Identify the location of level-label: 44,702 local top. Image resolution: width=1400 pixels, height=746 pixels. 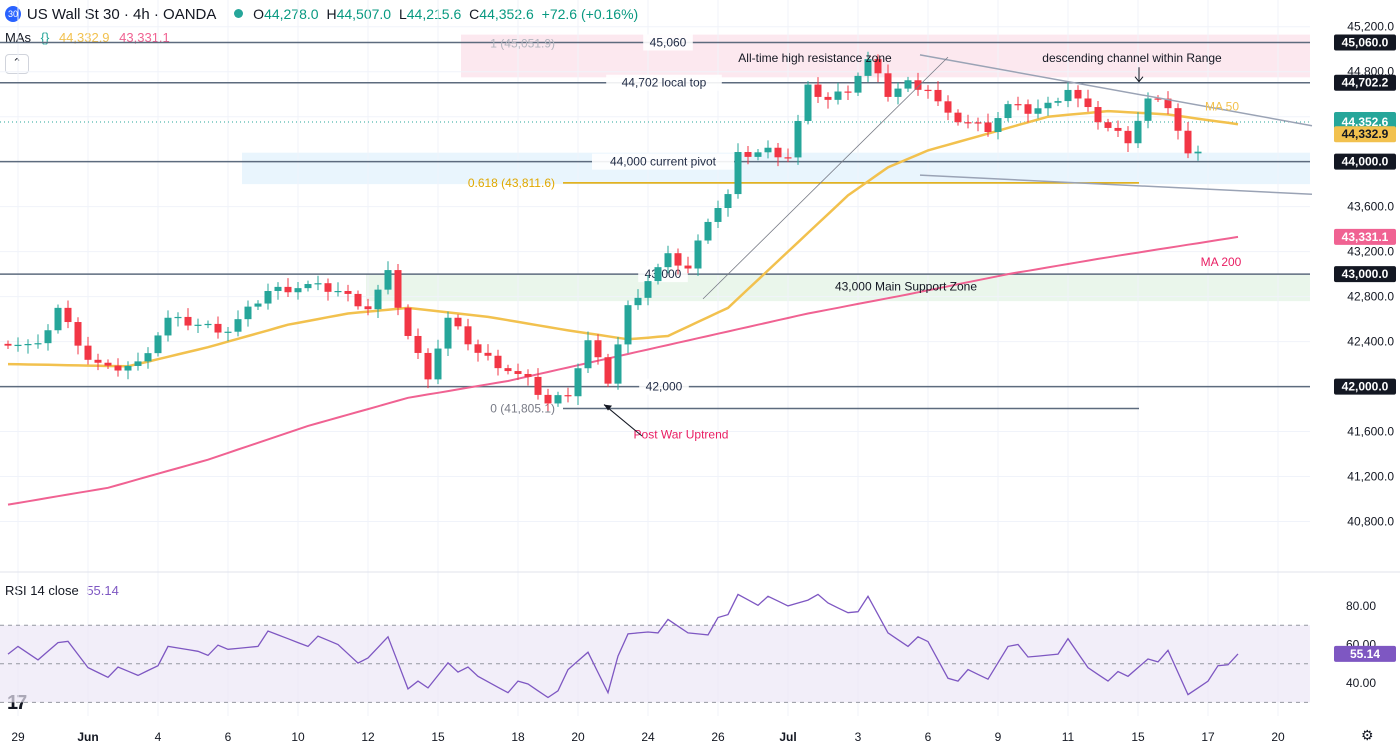
(664, 83).